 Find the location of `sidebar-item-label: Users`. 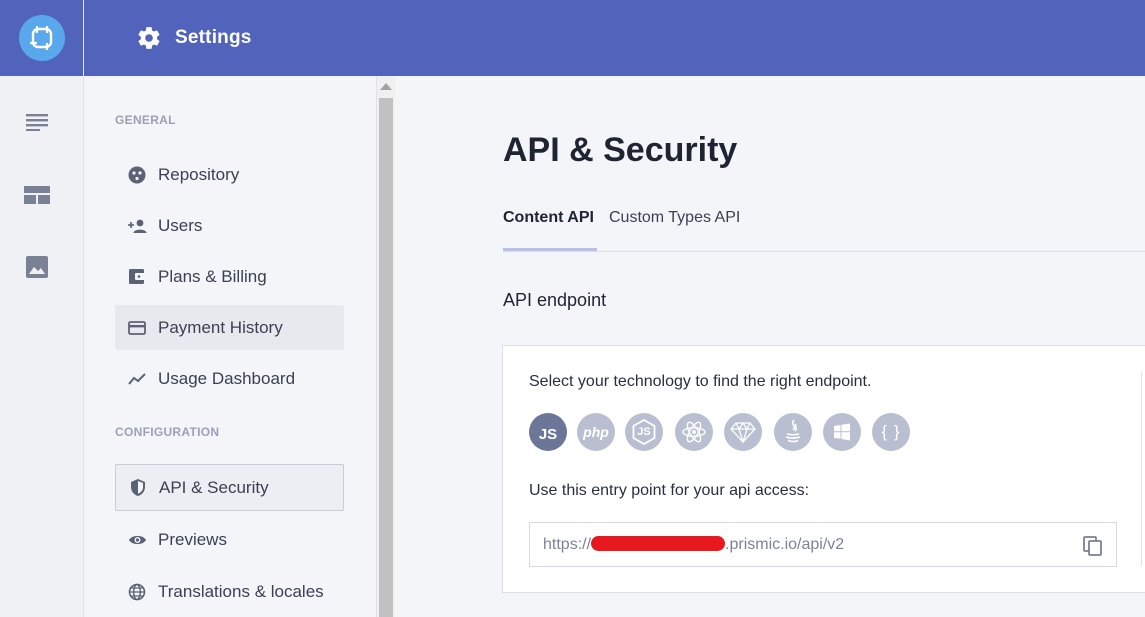

sidebar-item-label: Users is located at coordinates (180, 225).